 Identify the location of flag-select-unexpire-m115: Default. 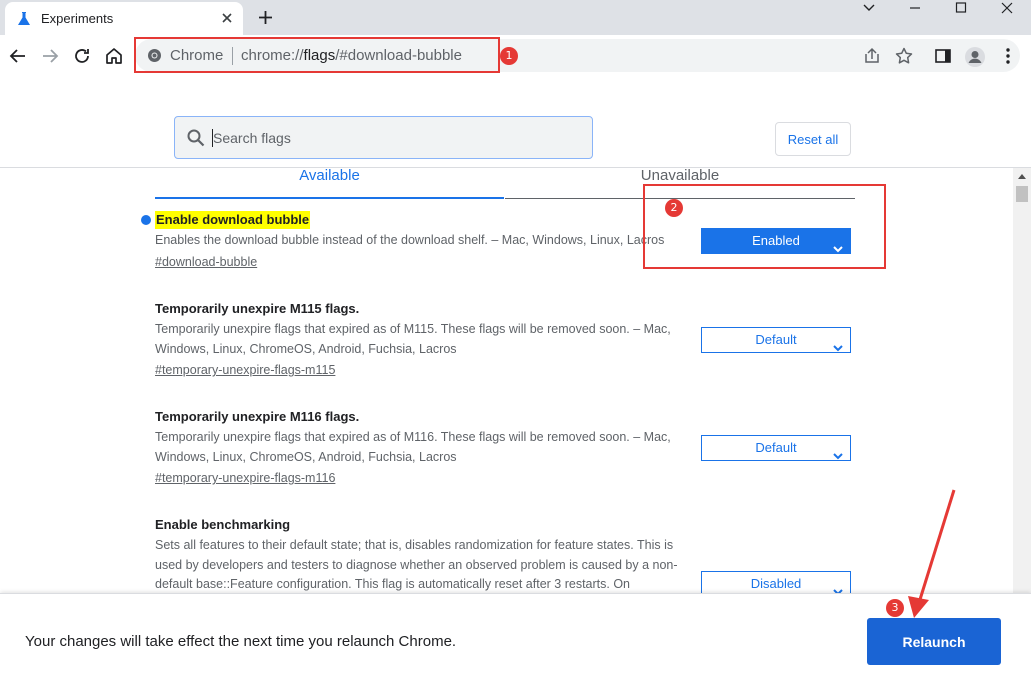
(776, 340).